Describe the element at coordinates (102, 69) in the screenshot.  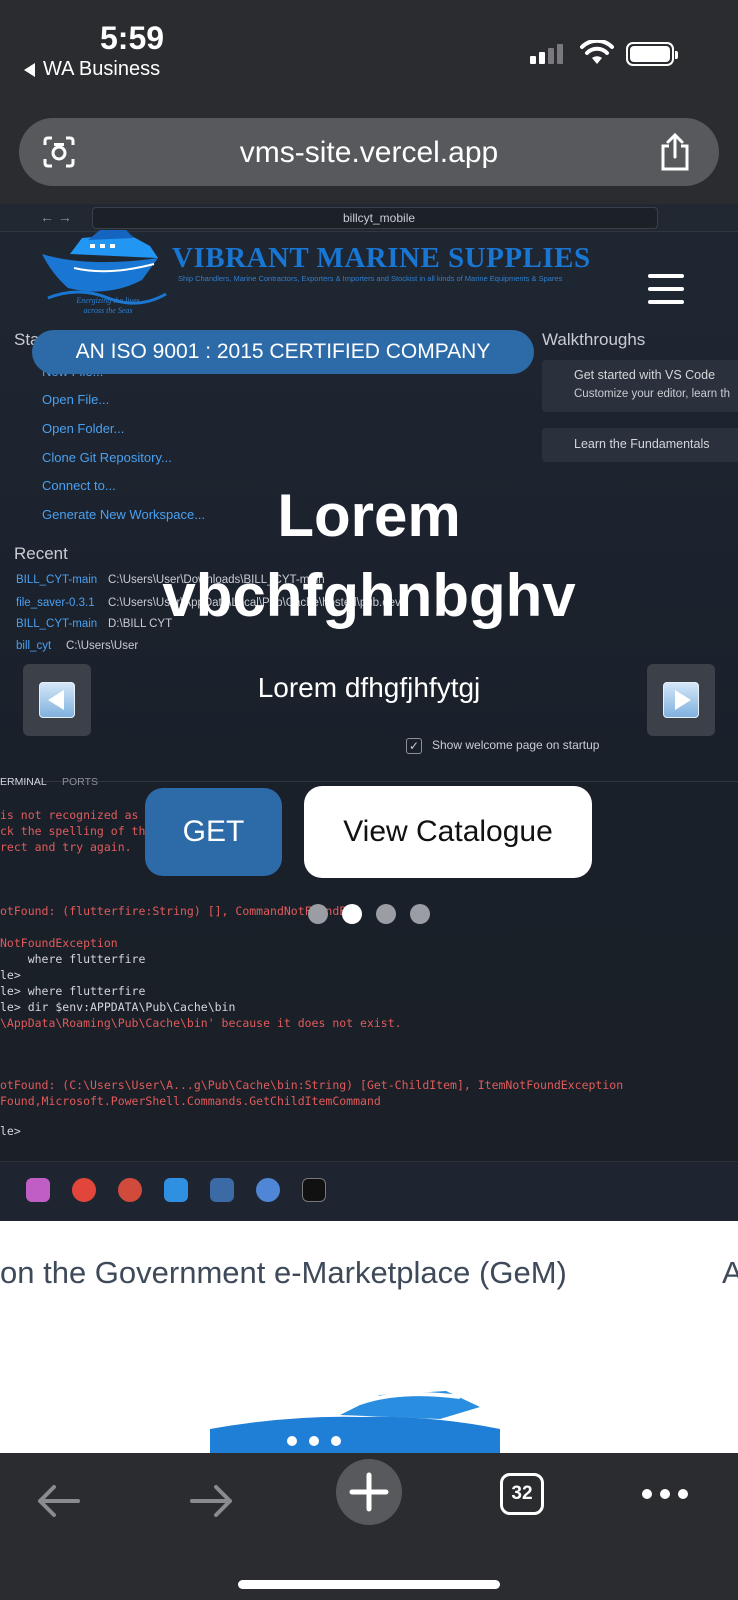
I see `back-app-label: WA Business` at that location.